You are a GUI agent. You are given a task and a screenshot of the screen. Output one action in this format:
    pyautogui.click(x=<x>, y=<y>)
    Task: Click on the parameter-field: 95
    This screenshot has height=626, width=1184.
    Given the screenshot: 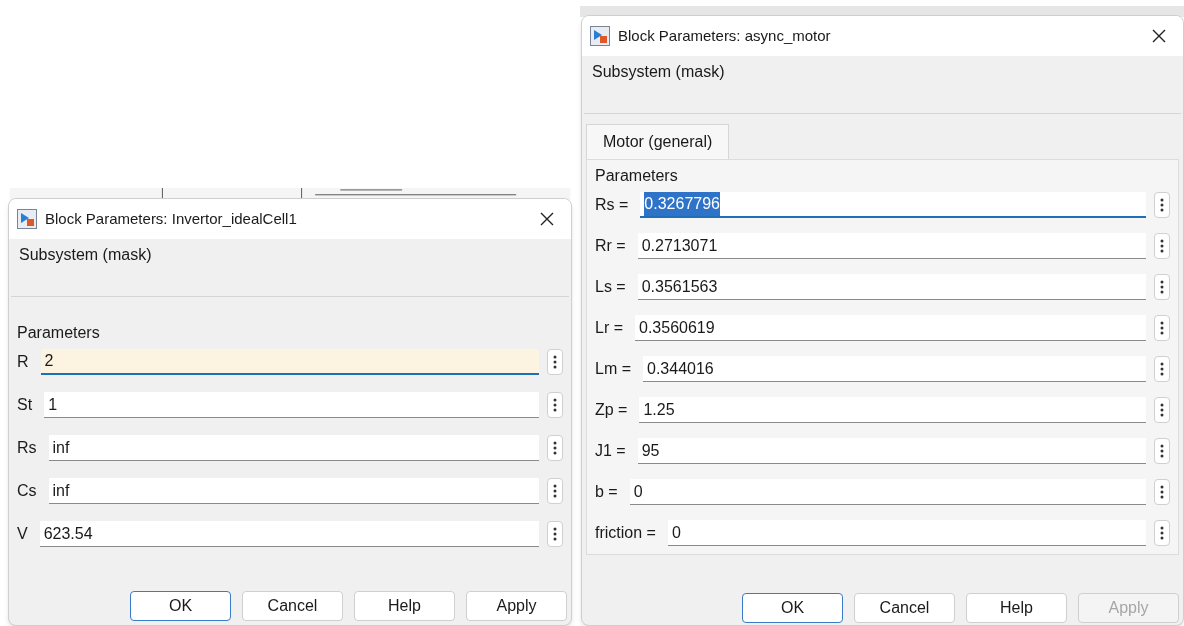 What is the action you would take?
    pyautogui.click(x=891, y=451)
    